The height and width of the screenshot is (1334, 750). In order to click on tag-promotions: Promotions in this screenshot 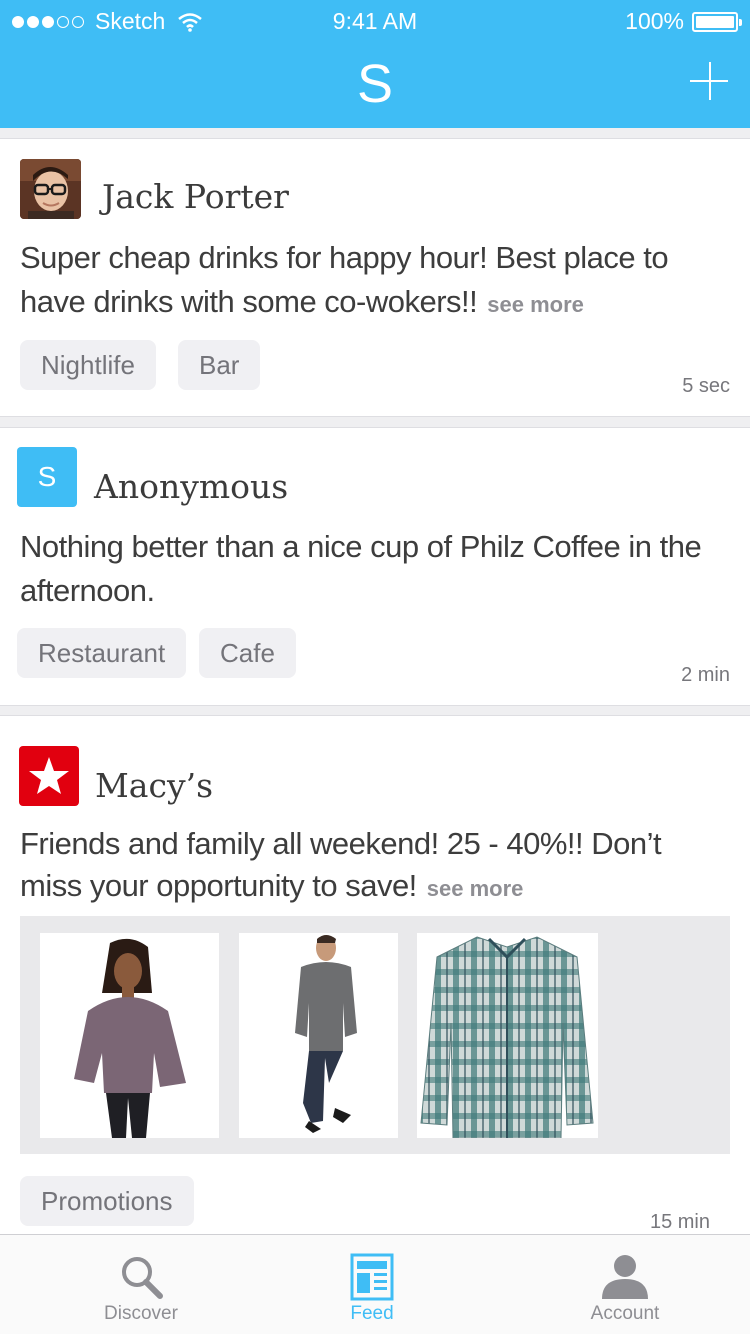, I will do `click(107, 1201)`.